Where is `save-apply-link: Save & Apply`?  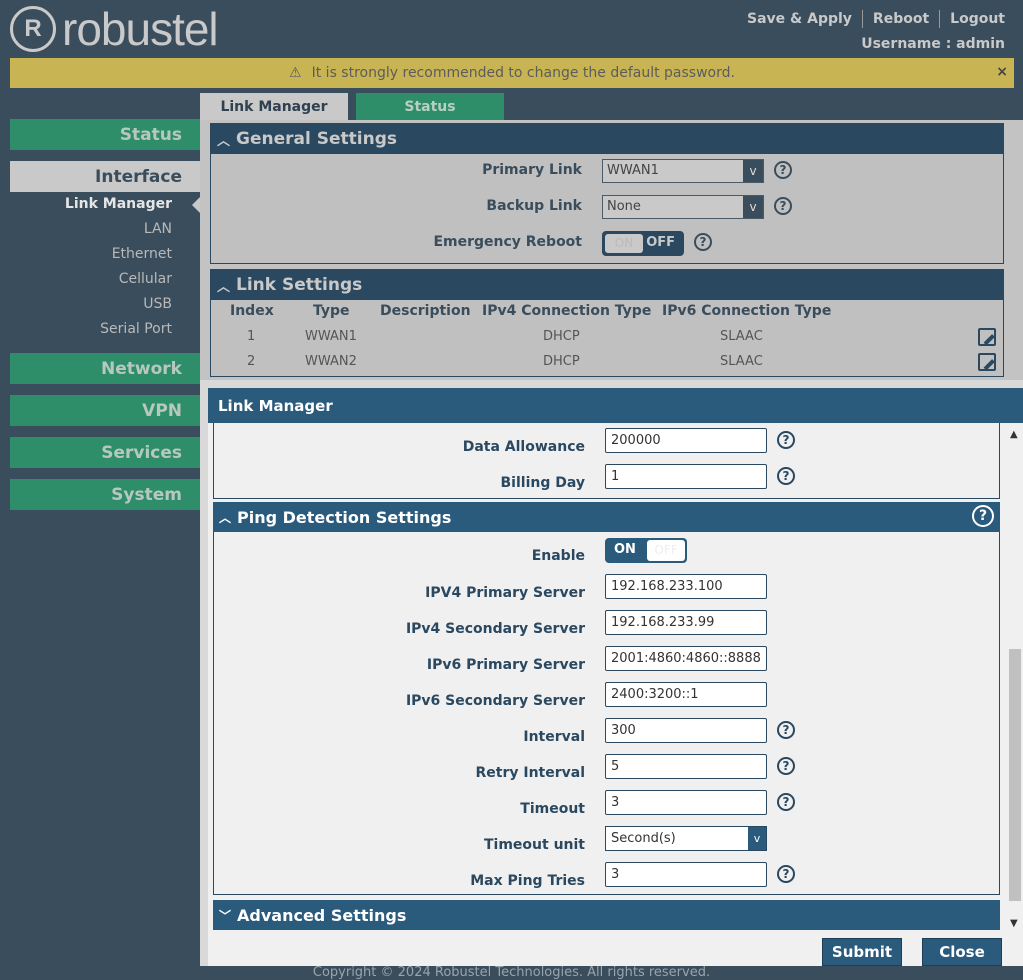
save-apply-link: Save & Apply is located at coordinates (799, 19).